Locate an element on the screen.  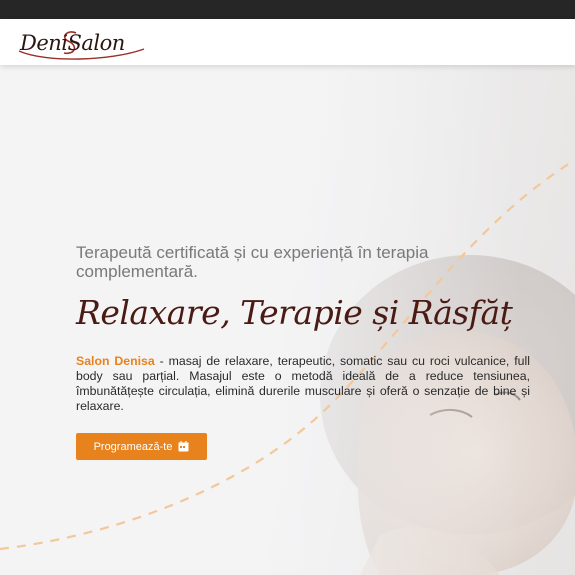
calendar-icon is located at coordinates (183, 446).